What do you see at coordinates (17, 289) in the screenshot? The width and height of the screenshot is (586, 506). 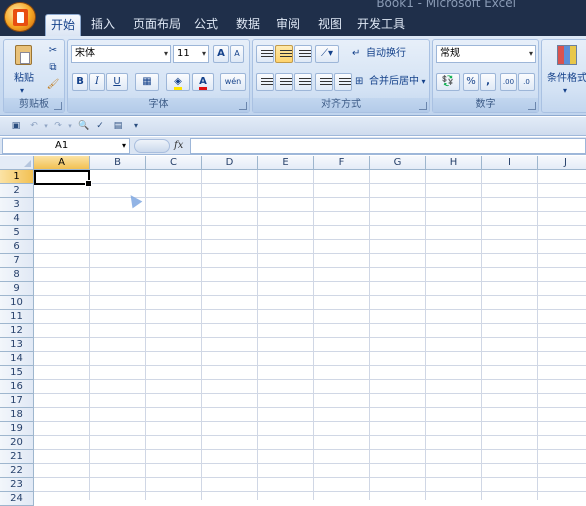 I see `row-header-9: 9` at bounding box center [17, 289].